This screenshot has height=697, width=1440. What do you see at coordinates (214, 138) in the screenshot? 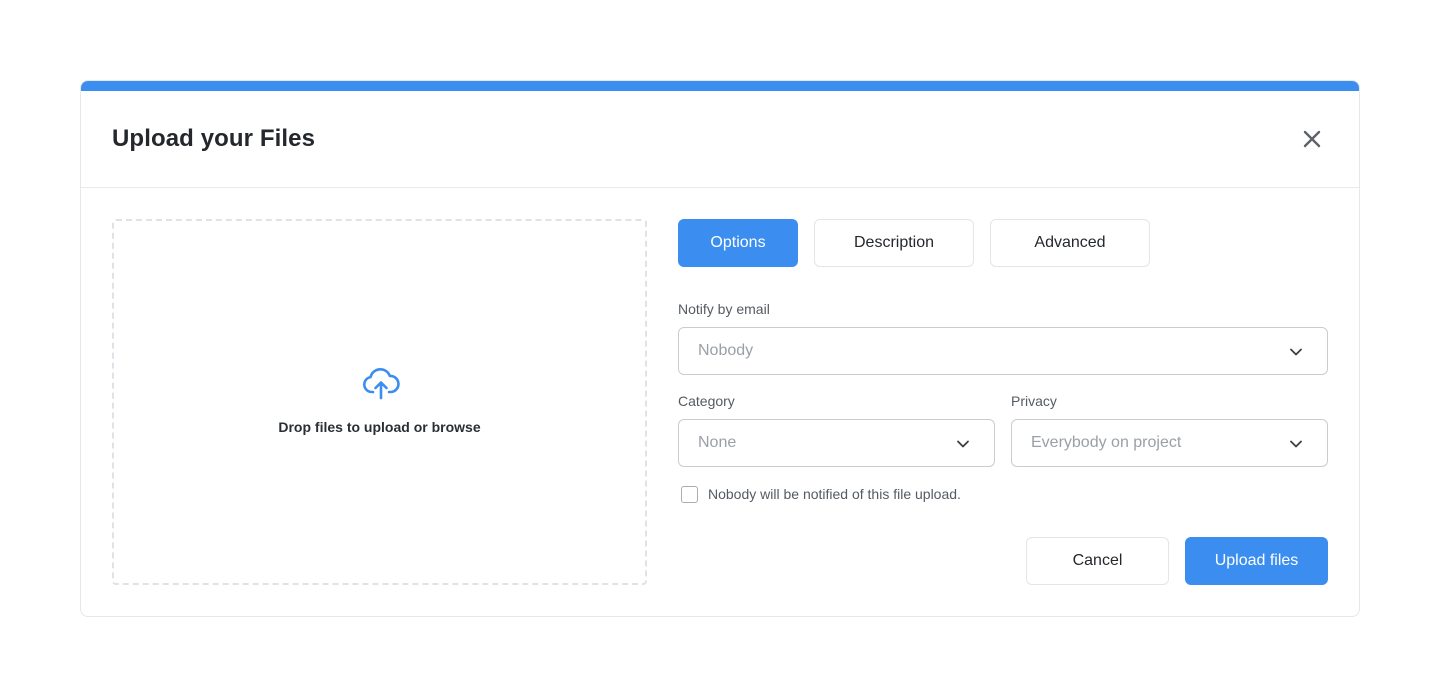
I see `modal-title: Upload your Files` at bounding box center [214, 138].